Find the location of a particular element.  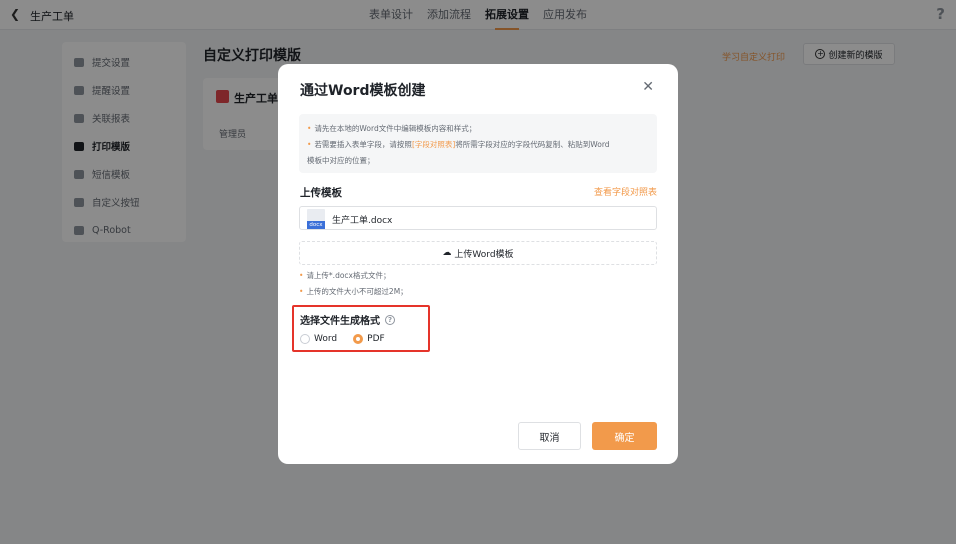

format-radio-group: Word PDF is located at coordinates (342, 339).